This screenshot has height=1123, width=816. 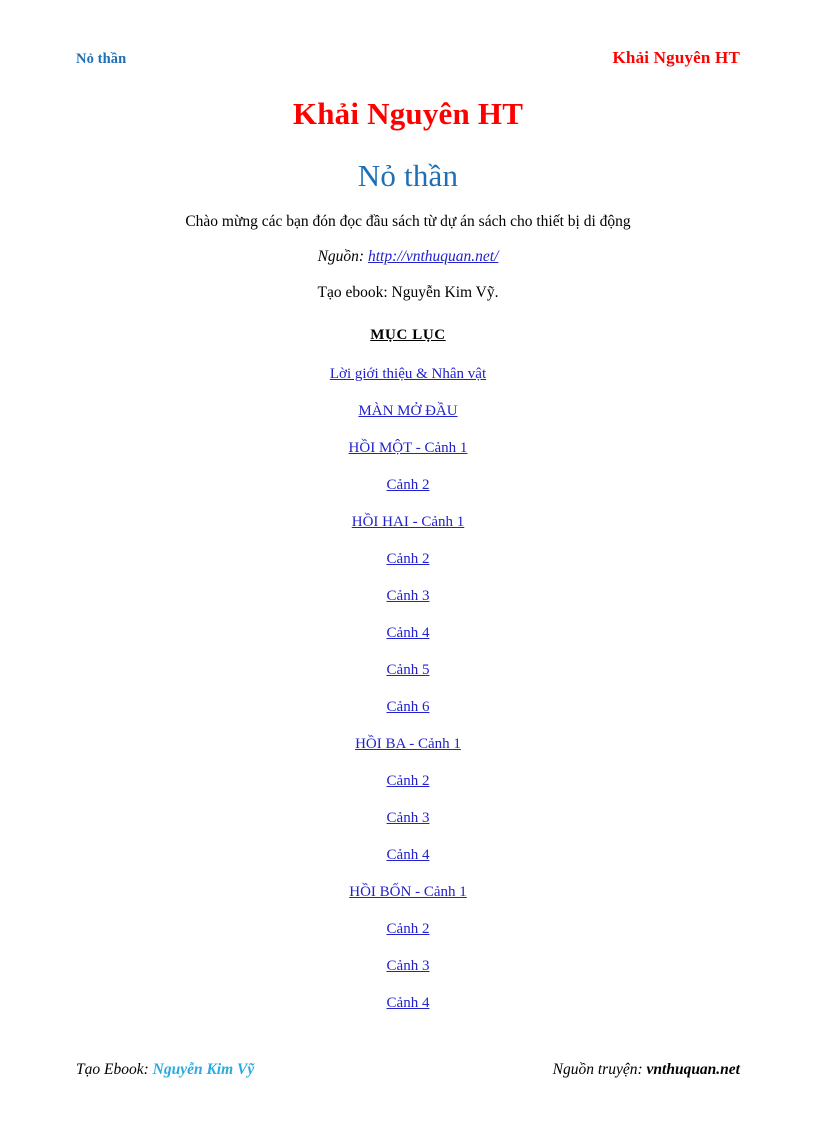 I want to click on footer-source-credit: Nguồn truyện: vnthuquan.net, so click(x=646, y=1070).